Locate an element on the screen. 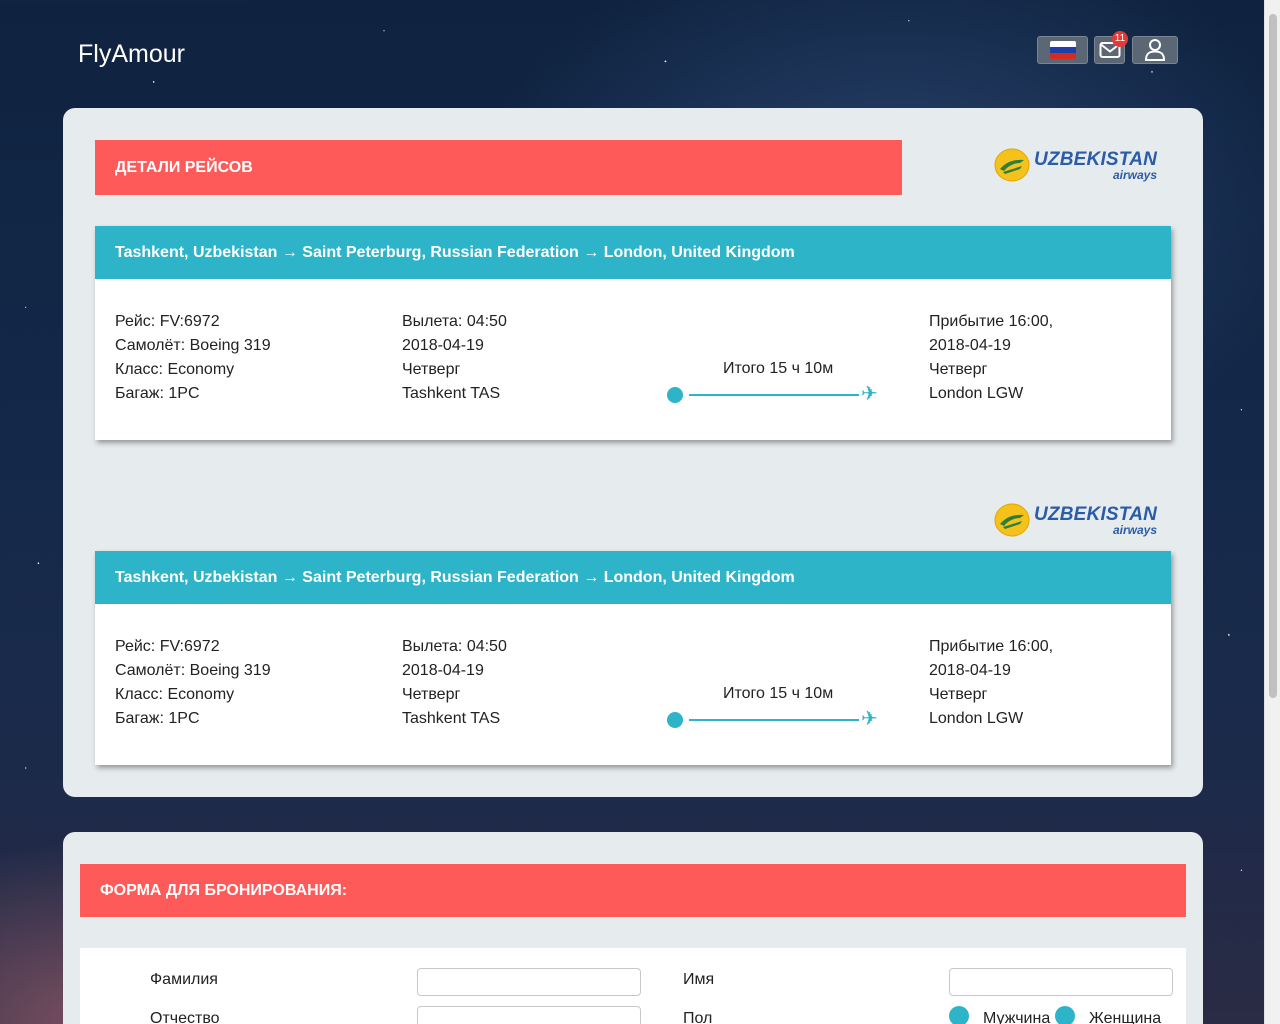  top-bar: FlyAmour 11 is located at coordinates (632, 54).